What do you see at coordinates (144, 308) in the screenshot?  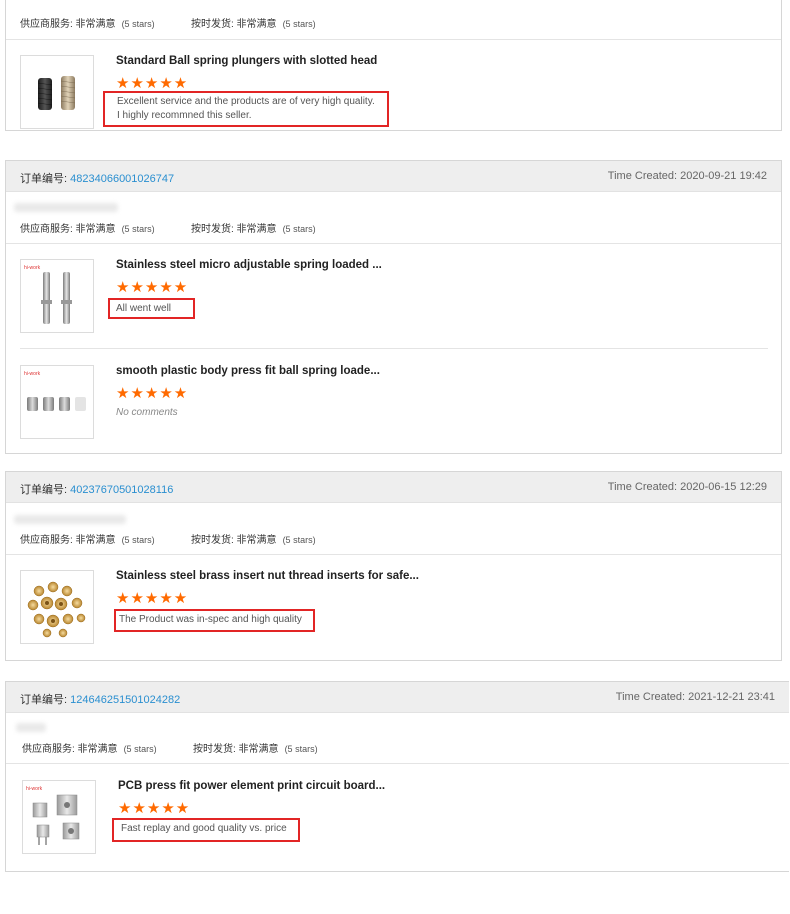 I see `review-line: All went well` at bounding box center [144, 308].